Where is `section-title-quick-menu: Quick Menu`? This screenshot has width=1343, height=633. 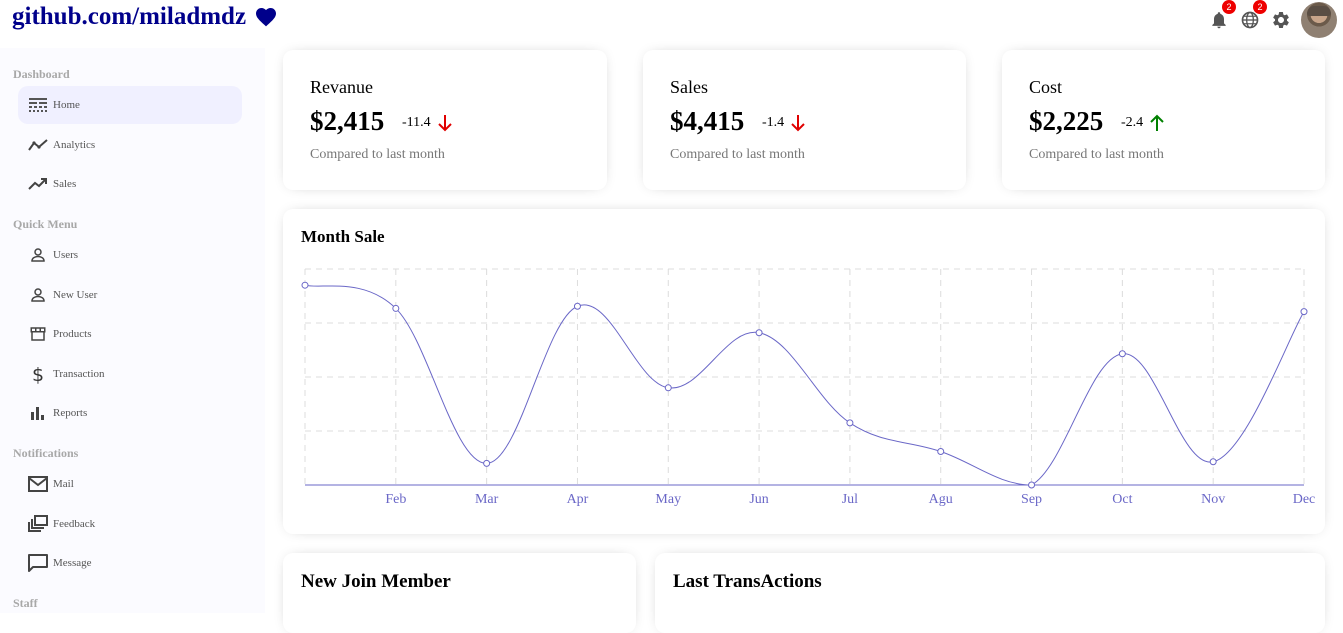
section-title-quick-menu: Quick Menu is located at coordinates (45, 224).